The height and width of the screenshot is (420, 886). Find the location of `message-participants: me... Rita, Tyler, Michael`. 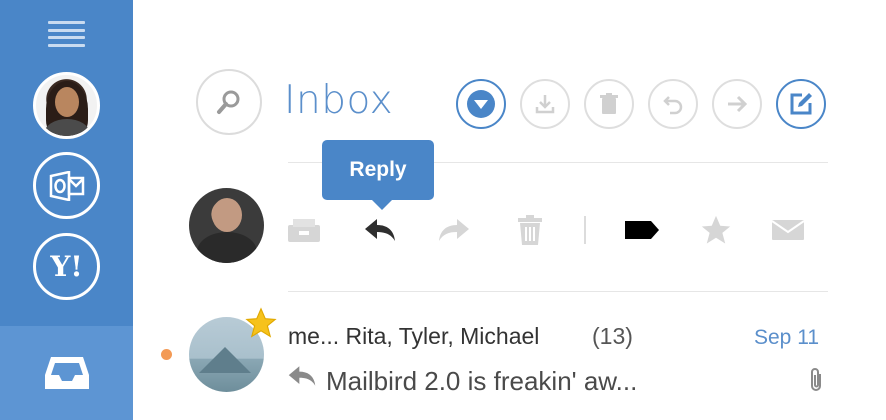

message-participants: me... Rita, Tyler, Michael is located at coordinates (414, 336).